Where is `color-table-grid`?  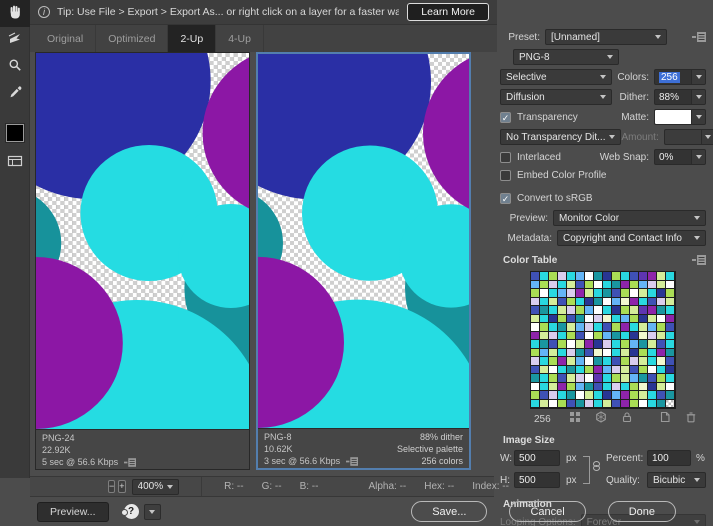
color-table-grid is located at coordinates (603, 340).